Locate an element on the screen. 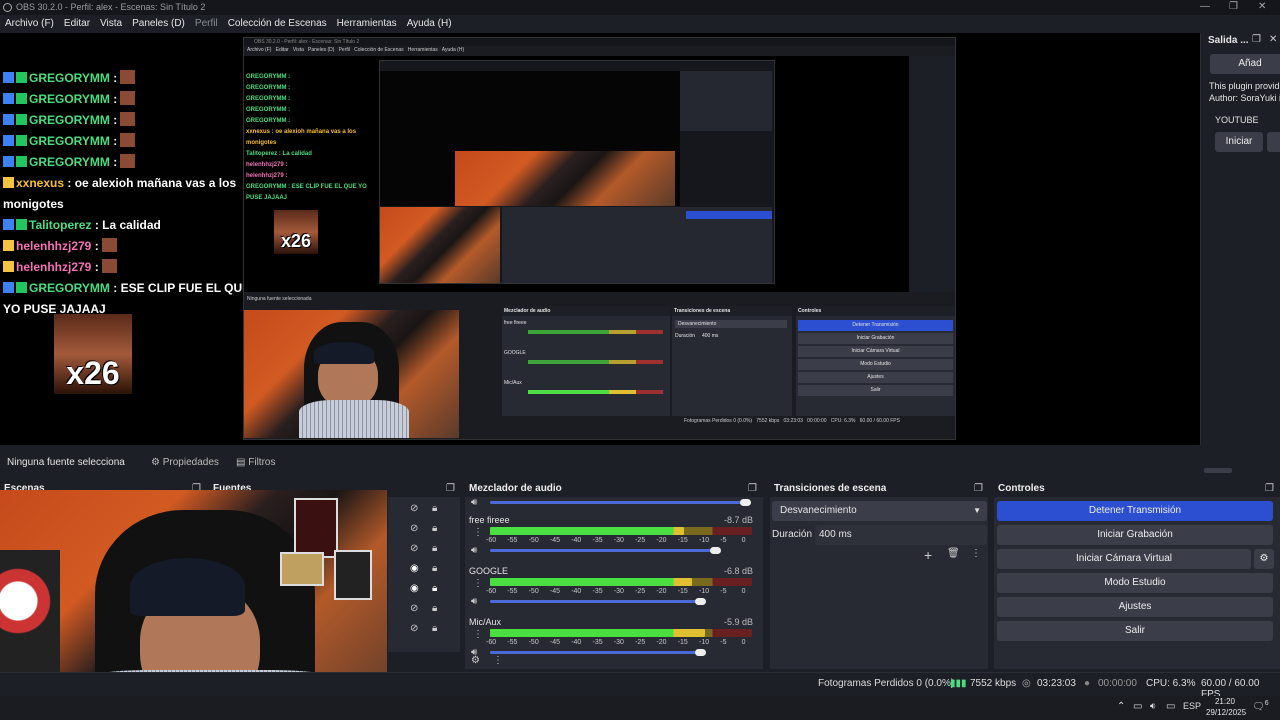  subscriber-badge-icon is located at coordinates (8, 224).